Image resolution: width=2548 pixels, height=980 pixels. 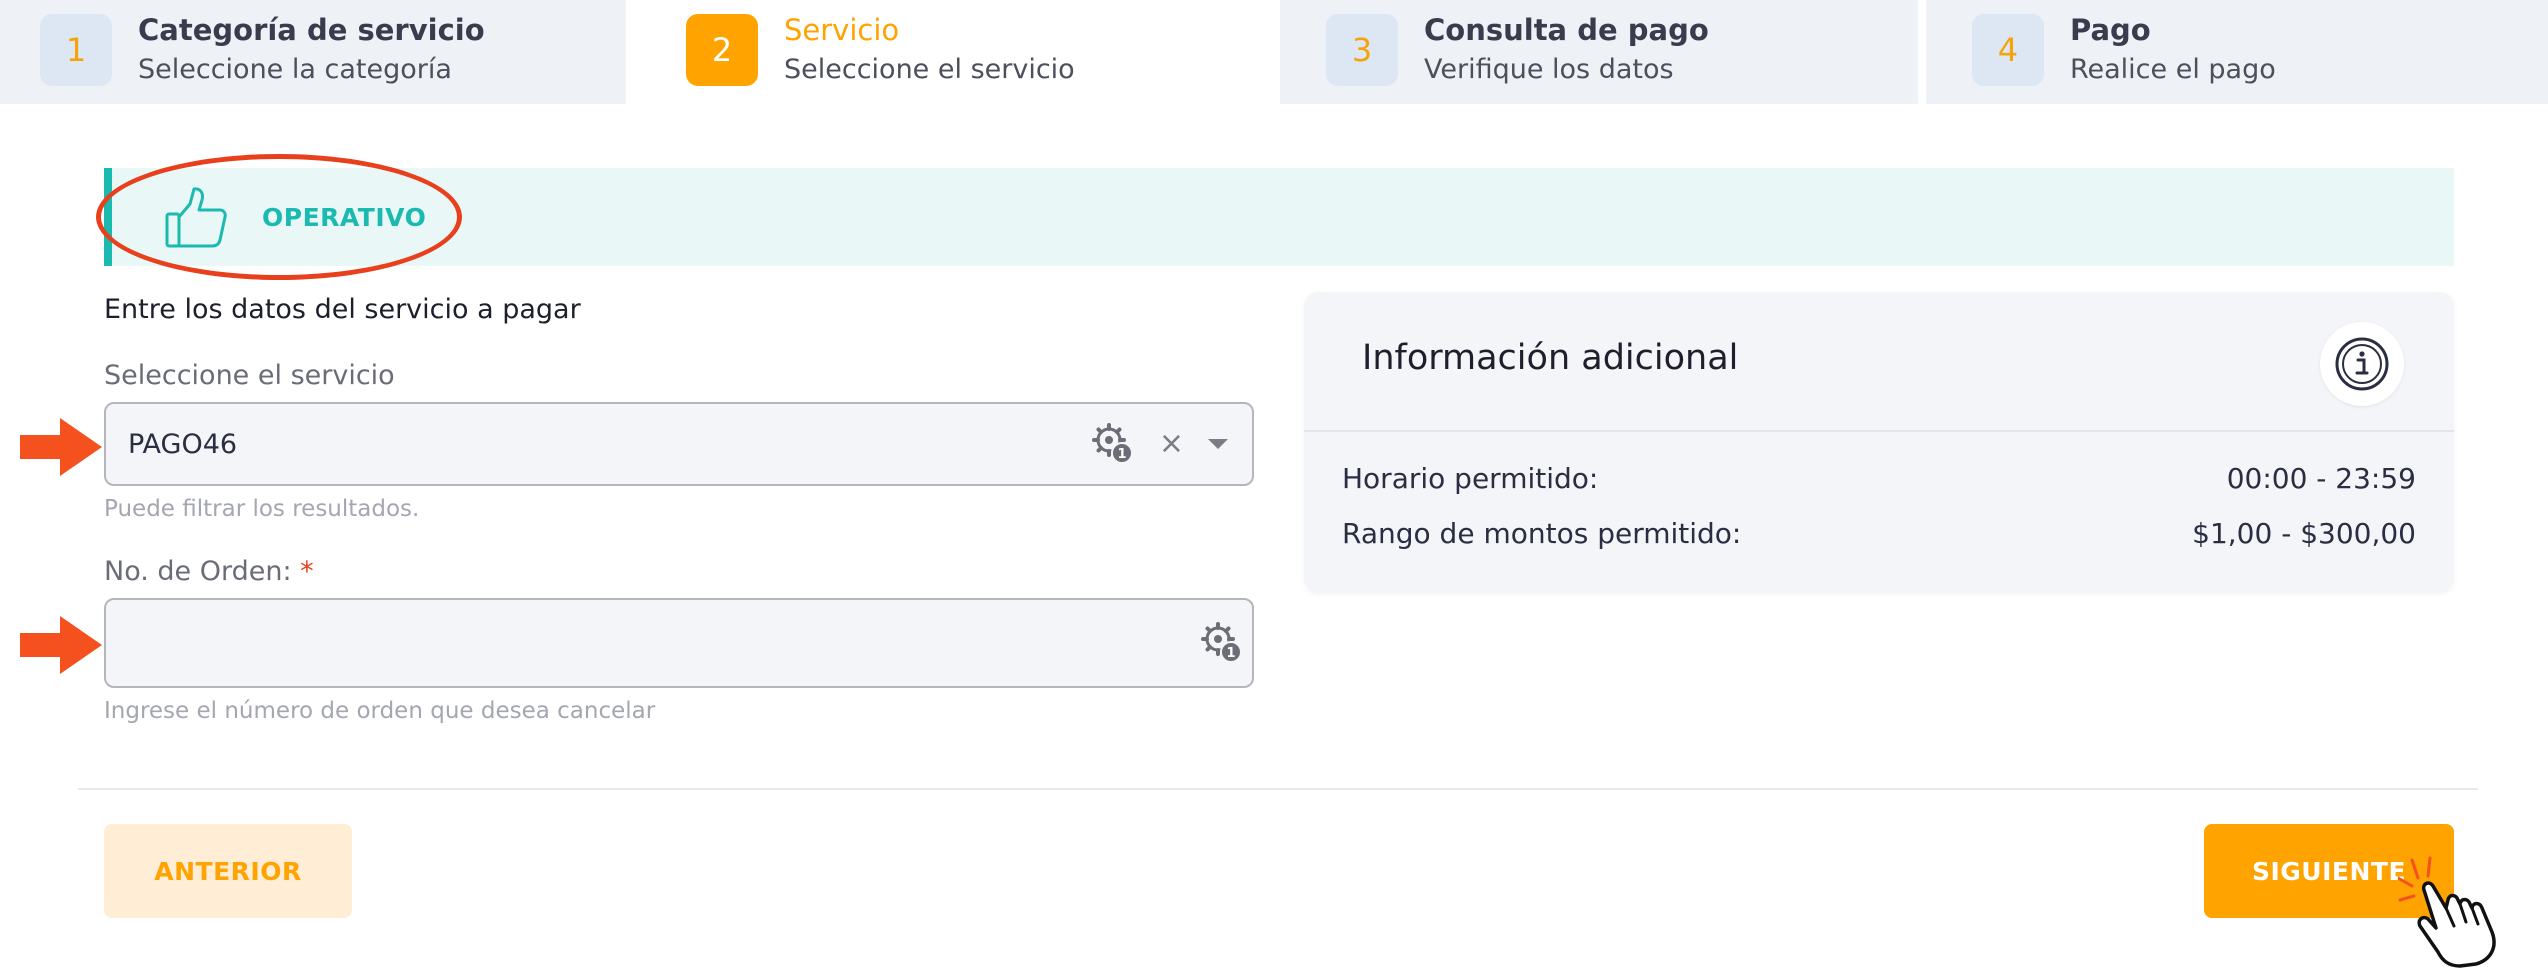 I want to click on info-row-label: Rango de montos permitido:, so click(x=1542, y=533).